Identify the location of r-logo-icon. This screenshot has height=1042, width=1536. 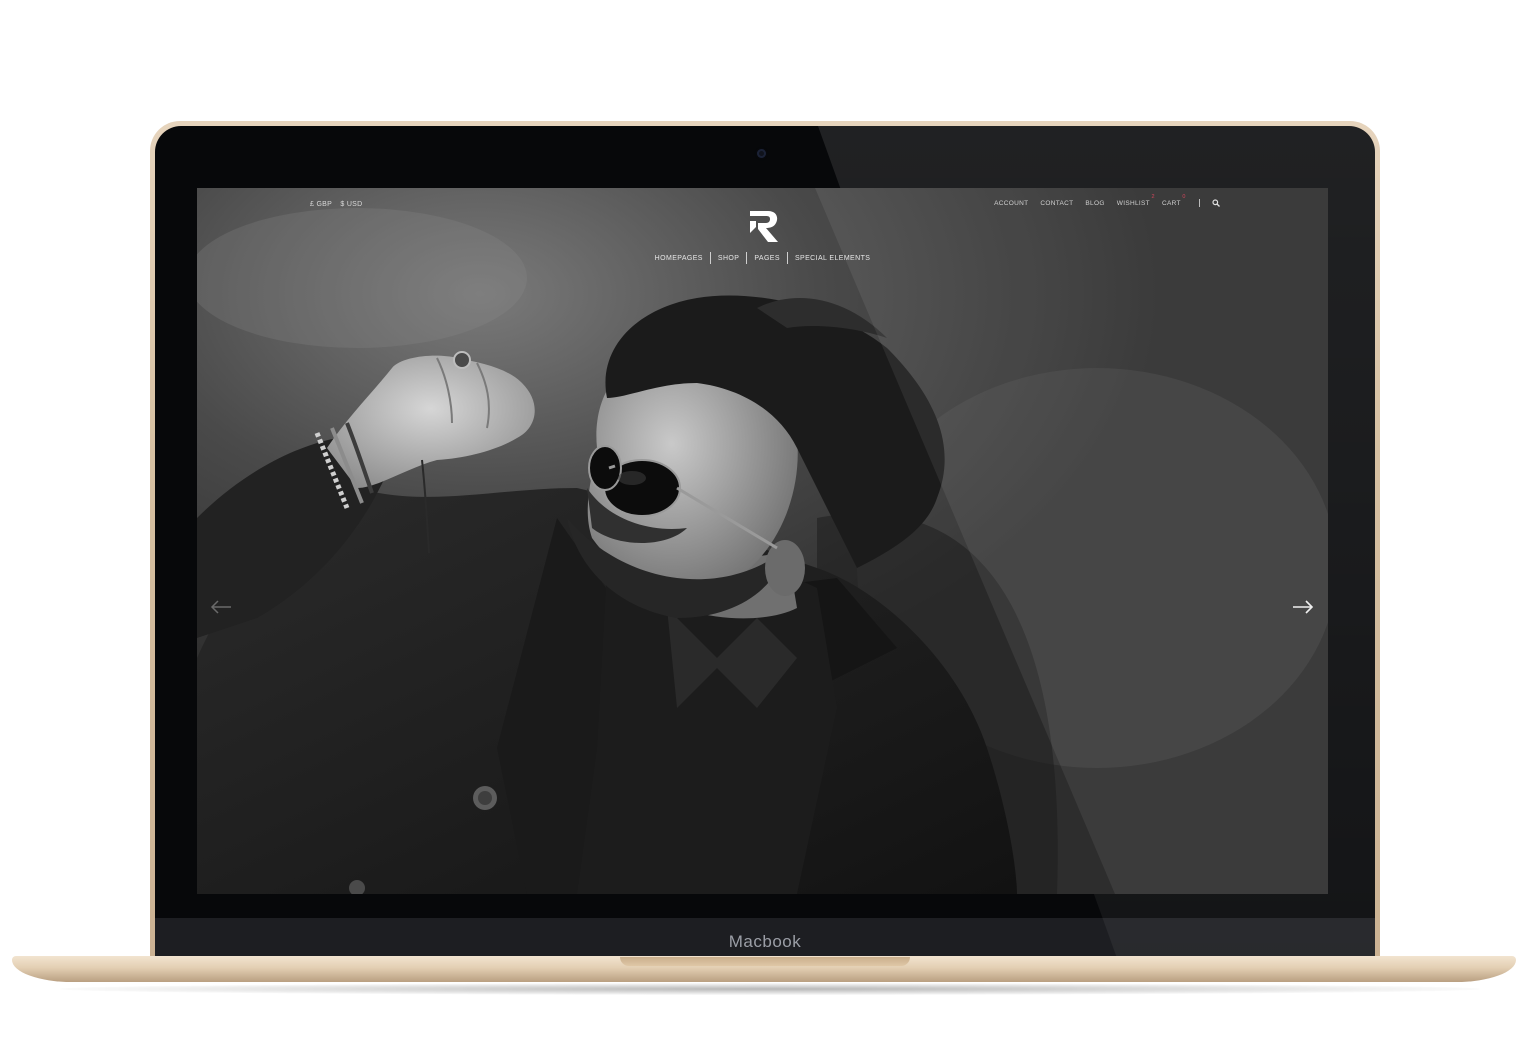
(762, 226).